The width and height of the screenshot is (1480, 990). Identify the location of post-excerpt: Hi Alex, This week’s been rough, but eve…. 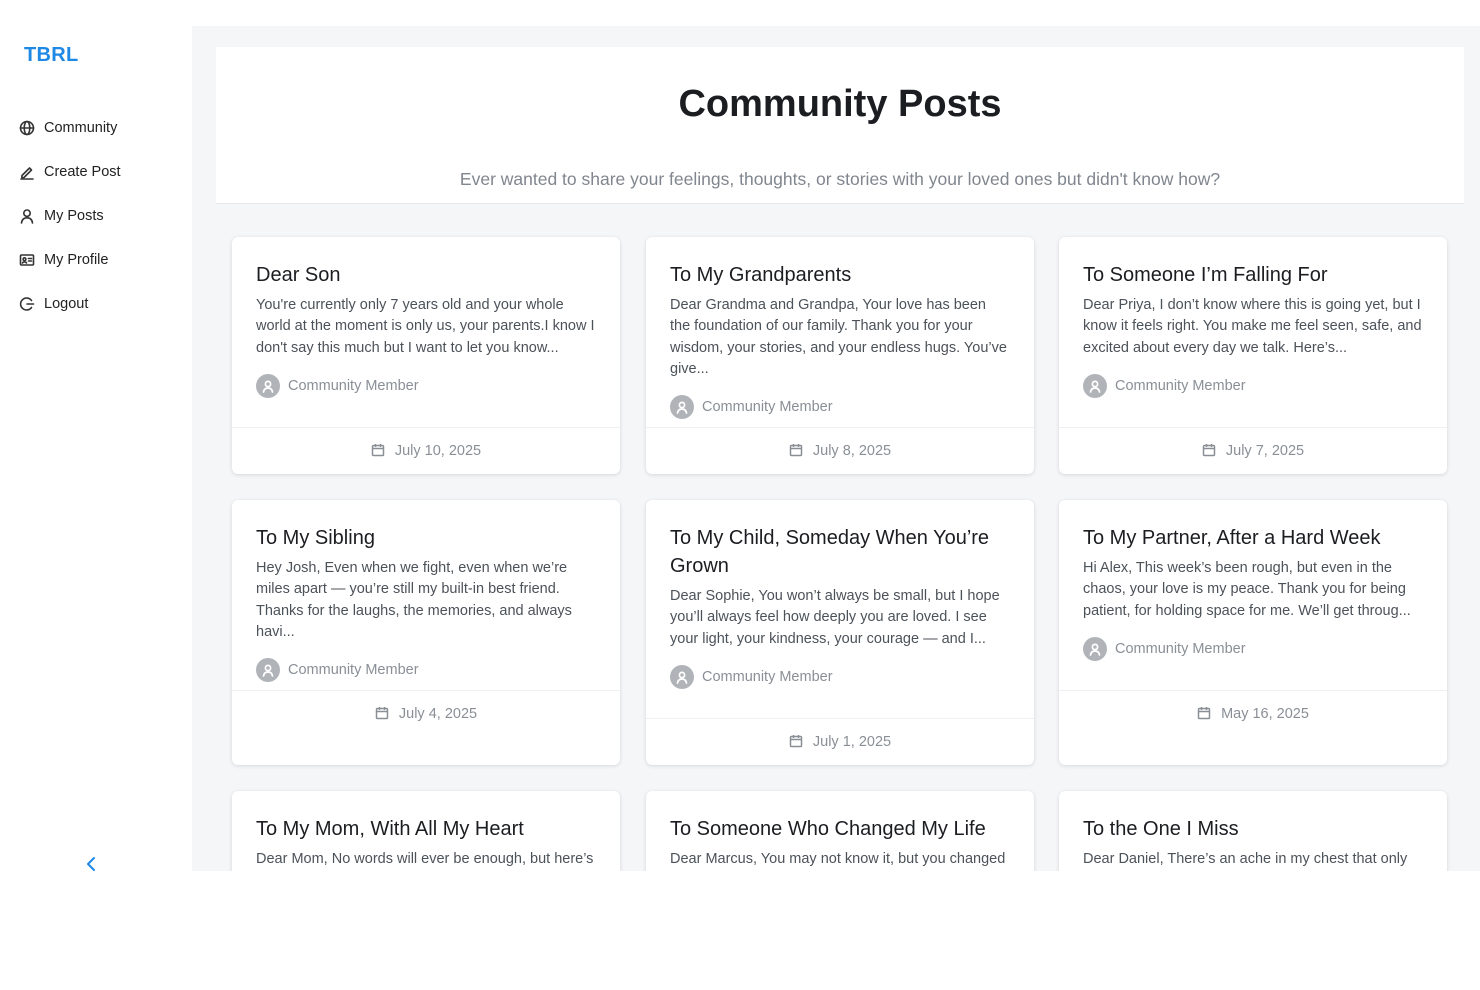
(1247, 589).